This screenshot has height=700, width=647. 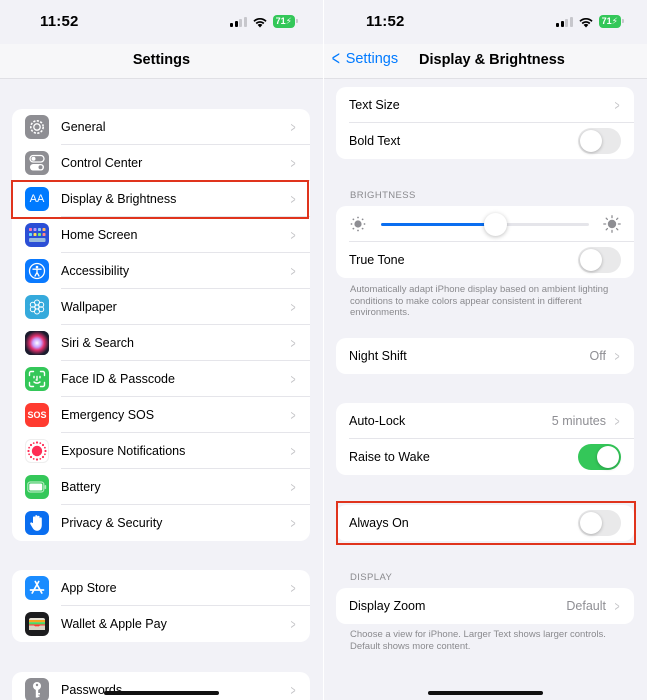 I want to click on text-size-icon: AA, so click(x=37, y=199).